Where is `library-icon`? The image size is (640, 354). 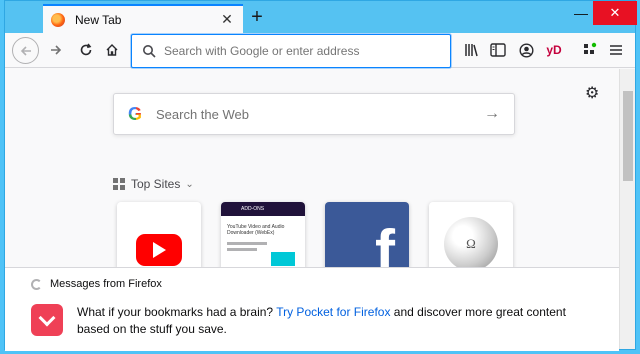
library-icon is located at coordinates (471, 50).